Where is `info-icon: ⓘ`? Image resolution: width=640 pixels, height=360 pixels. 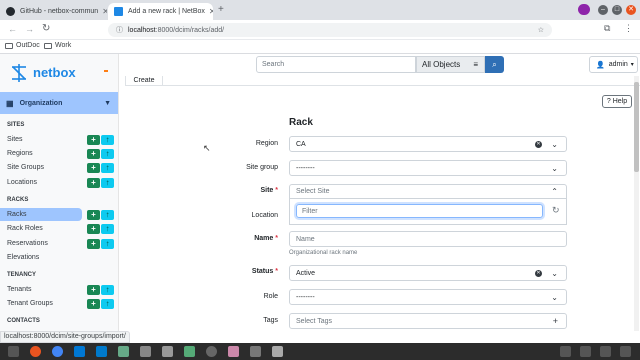 info-icon: ⓘ is located at coordinates (119, 30).